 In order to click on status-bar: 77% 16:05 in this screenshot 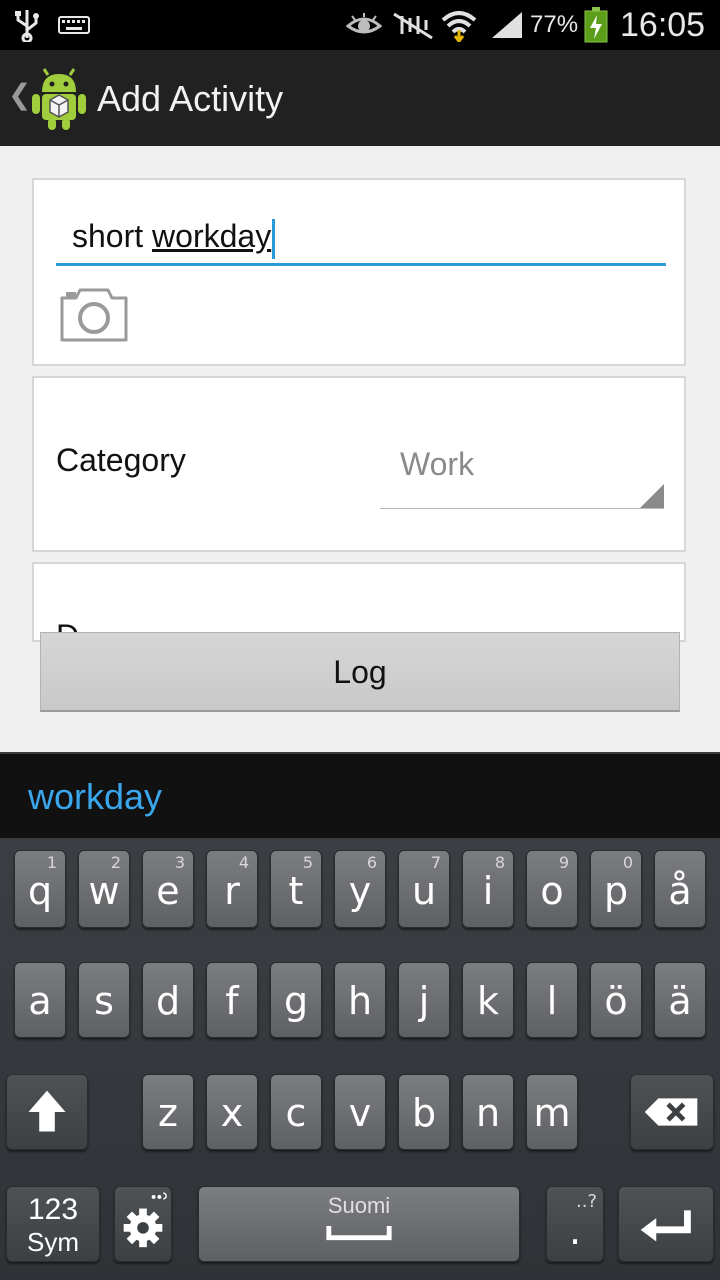, I will do `click(360, 25)`.